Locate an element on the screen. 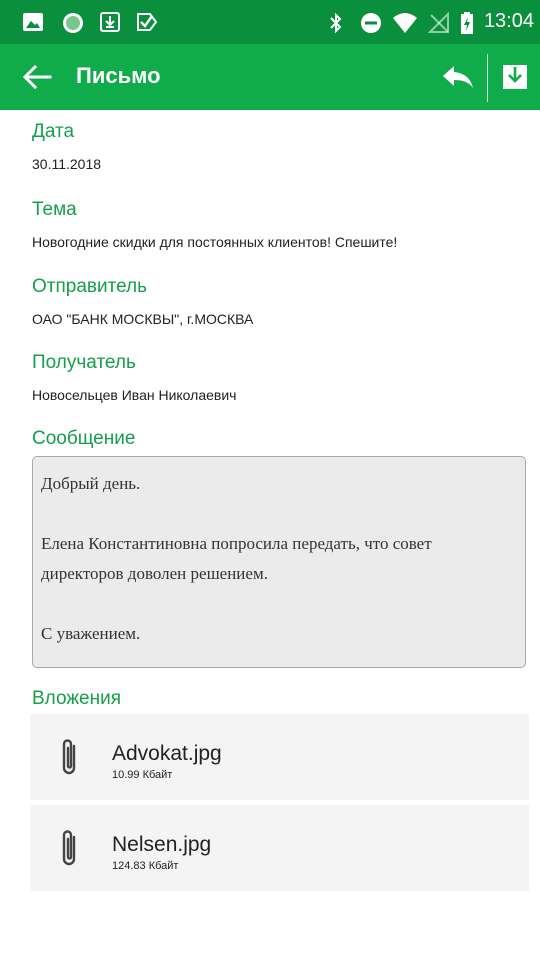 Image resolution: width=540 pixels, height=964 pixels. sender-label: Отправитель is located at coordinates (90, 286).